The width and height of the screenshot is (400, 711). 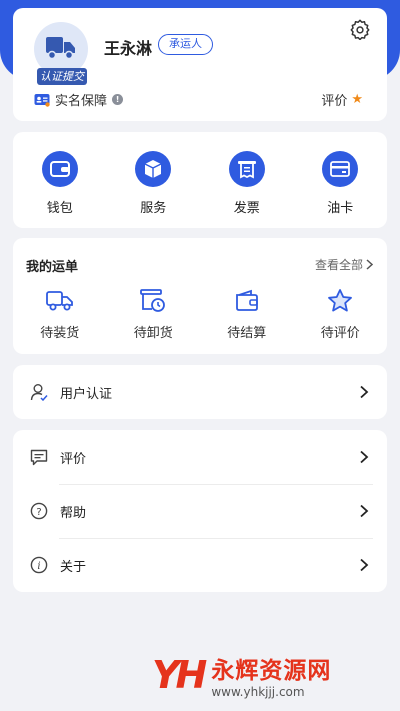 I want to click on watermark-logo: YH, so click(x=179, y=675).